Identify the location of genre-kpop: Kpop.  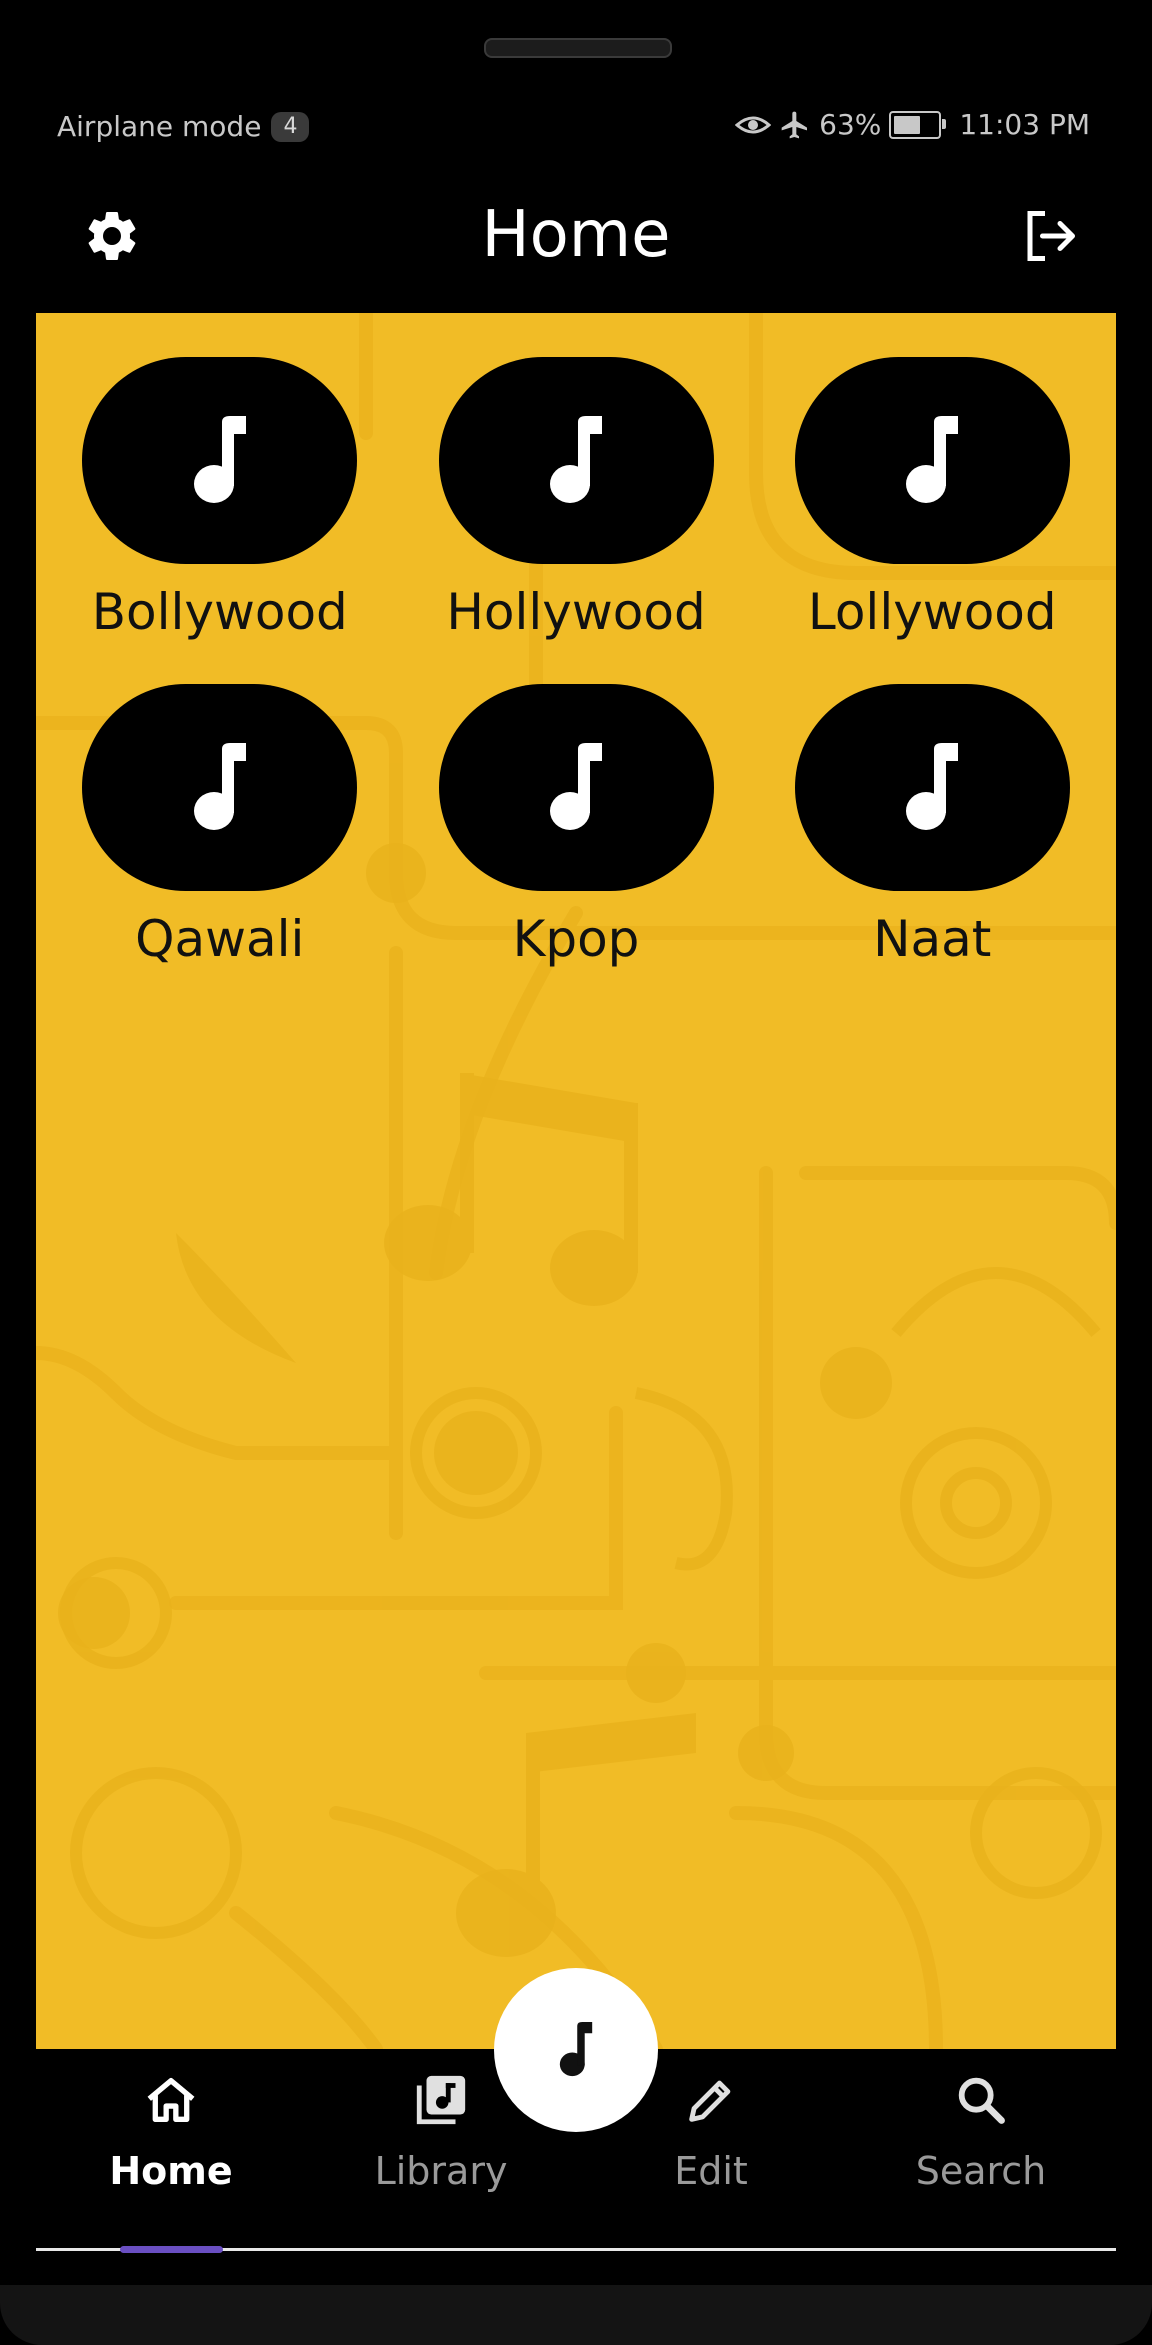
(576, 827).